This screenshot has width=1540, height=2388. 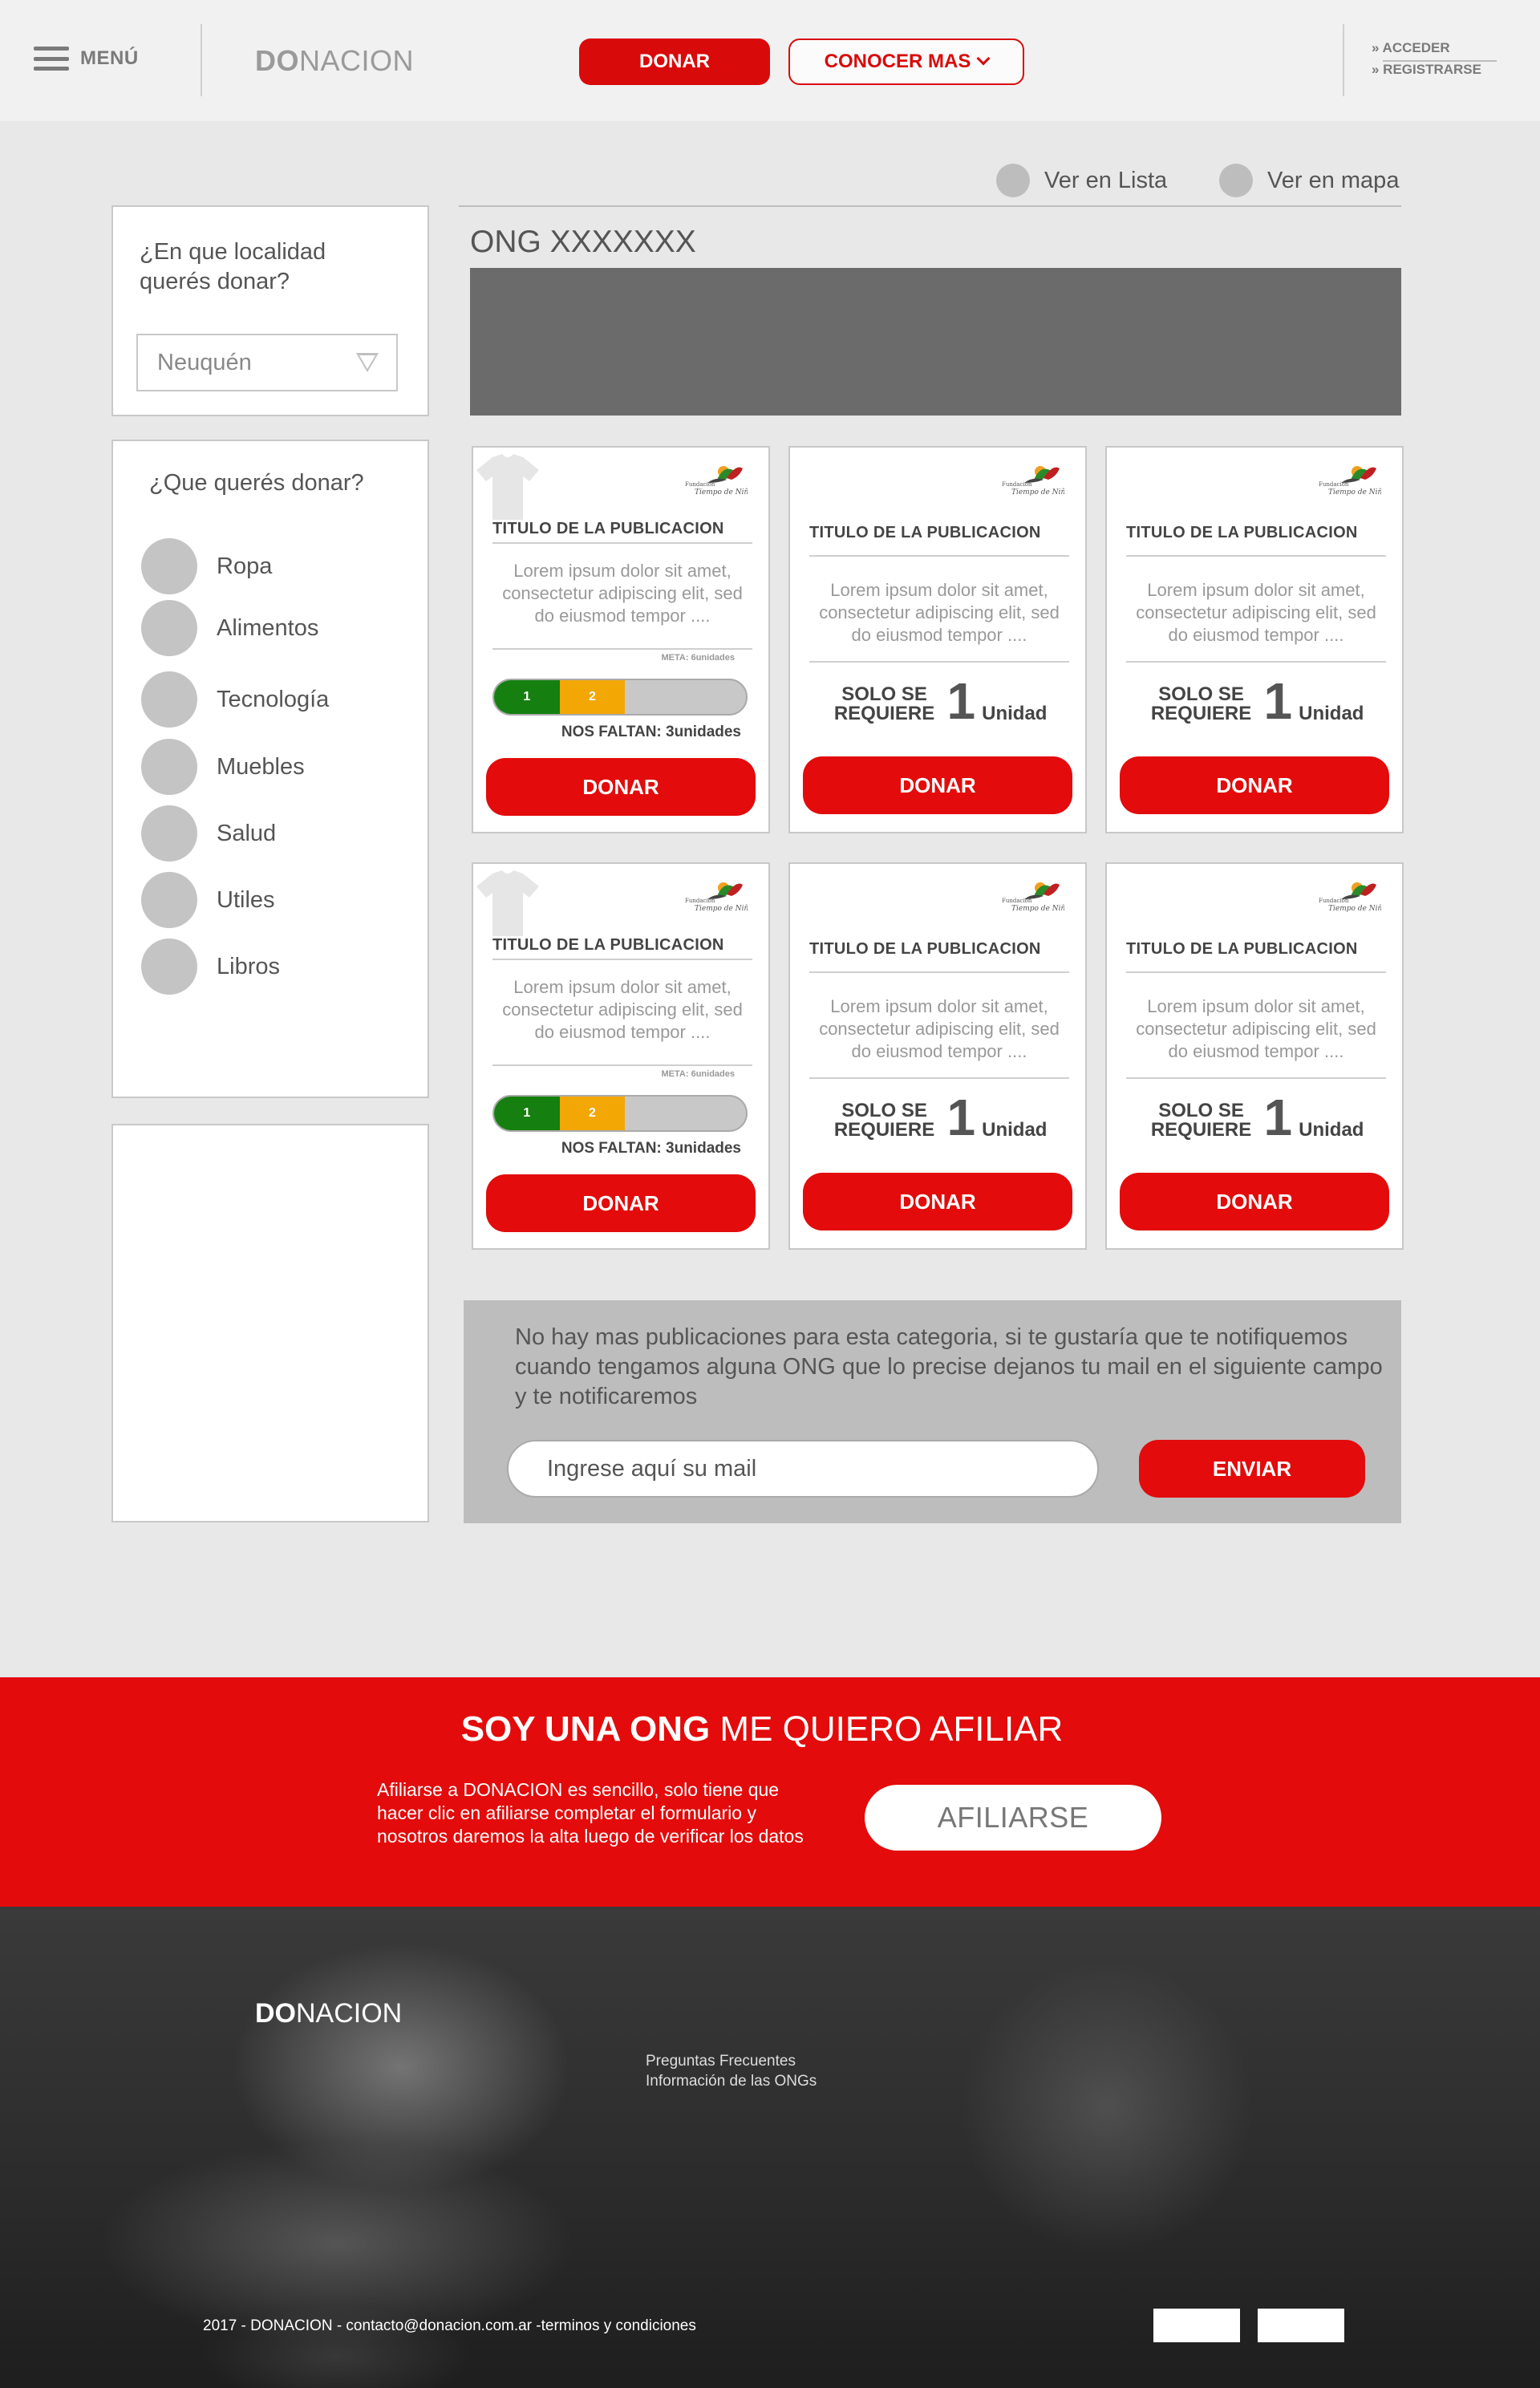 I want to click on faq-link: Preguntas Frecuentes, so click(x=731, y=2061).